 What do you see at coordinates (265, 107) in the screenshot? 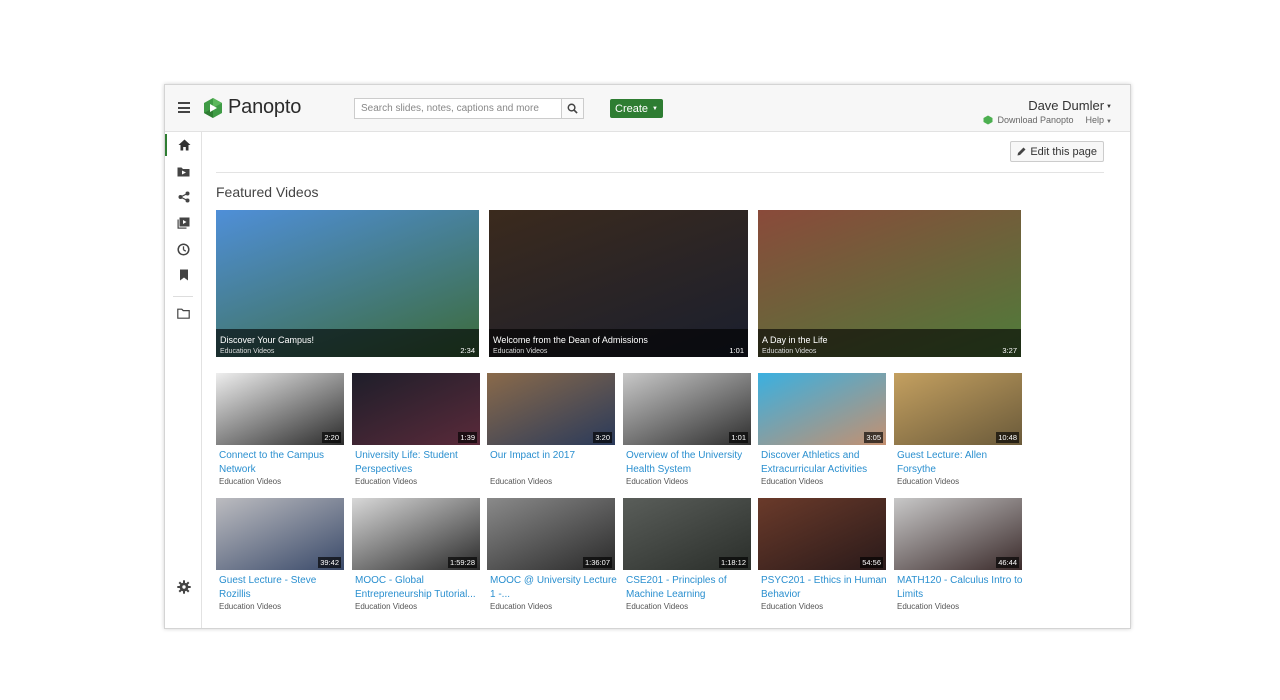
I see `app-name: Panopto` at bounding box center [265, 107].